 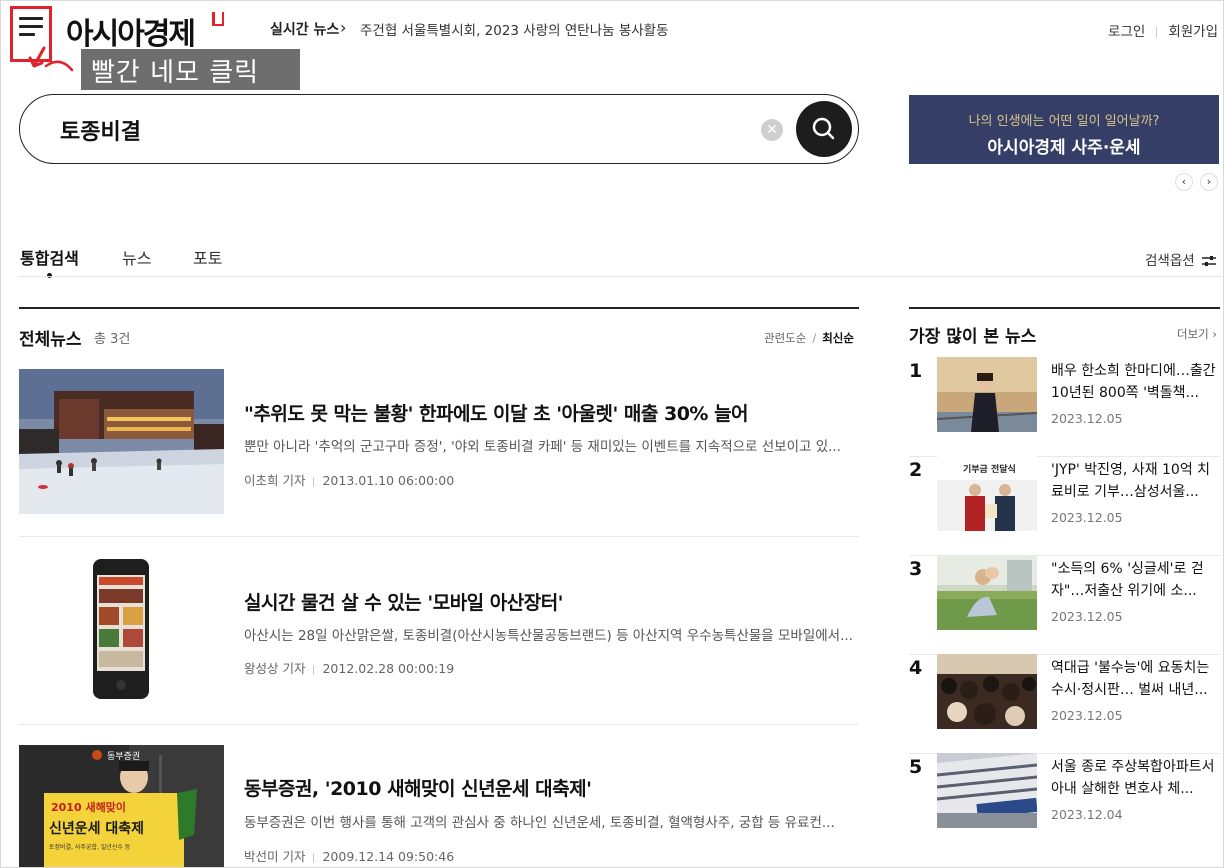 What do you see at coordinates (275, 668) in the screenshot?
I see `article-reporter: 왕성상 기자` at bounding box center [275, 668].